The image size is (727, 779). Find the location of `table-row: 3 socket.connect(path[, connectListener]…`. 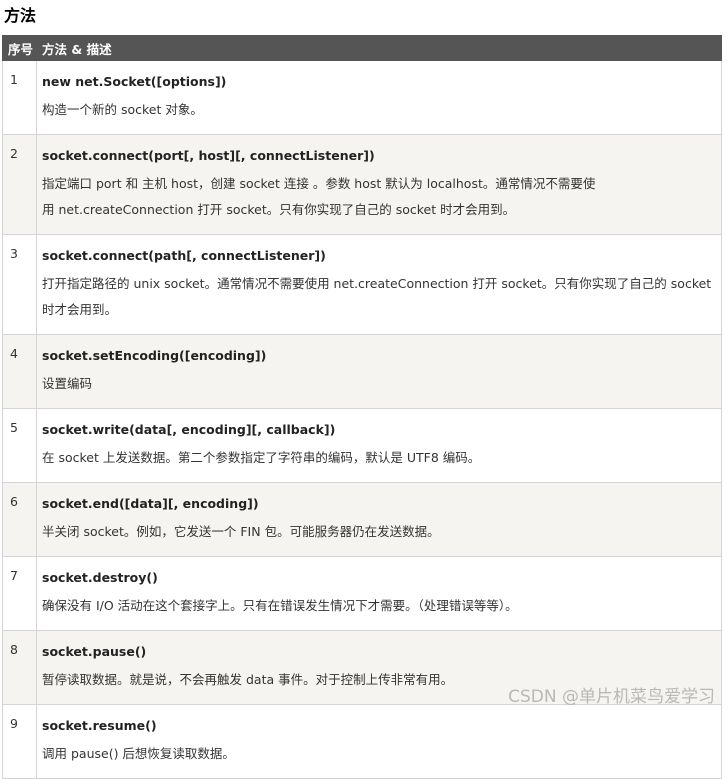

table-row: 3 socket.connect(path[, connectListener]… is located at coordinates (362, 284).